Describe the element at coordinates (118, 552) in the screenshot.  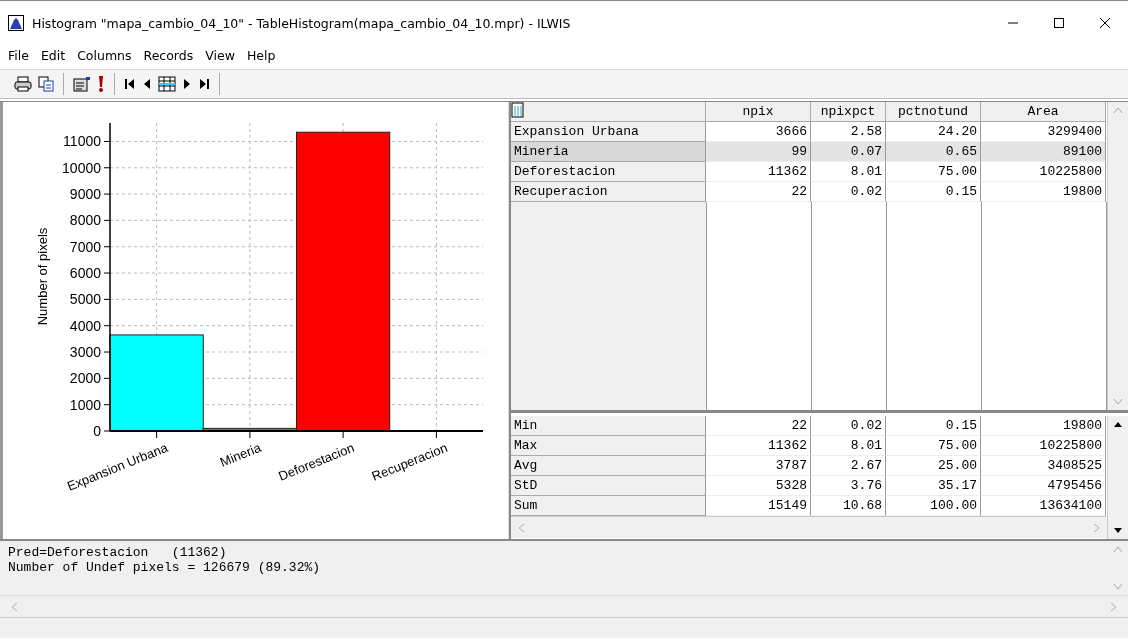
I see `info-text: Pred=Deforestacion (11362)` at that location.